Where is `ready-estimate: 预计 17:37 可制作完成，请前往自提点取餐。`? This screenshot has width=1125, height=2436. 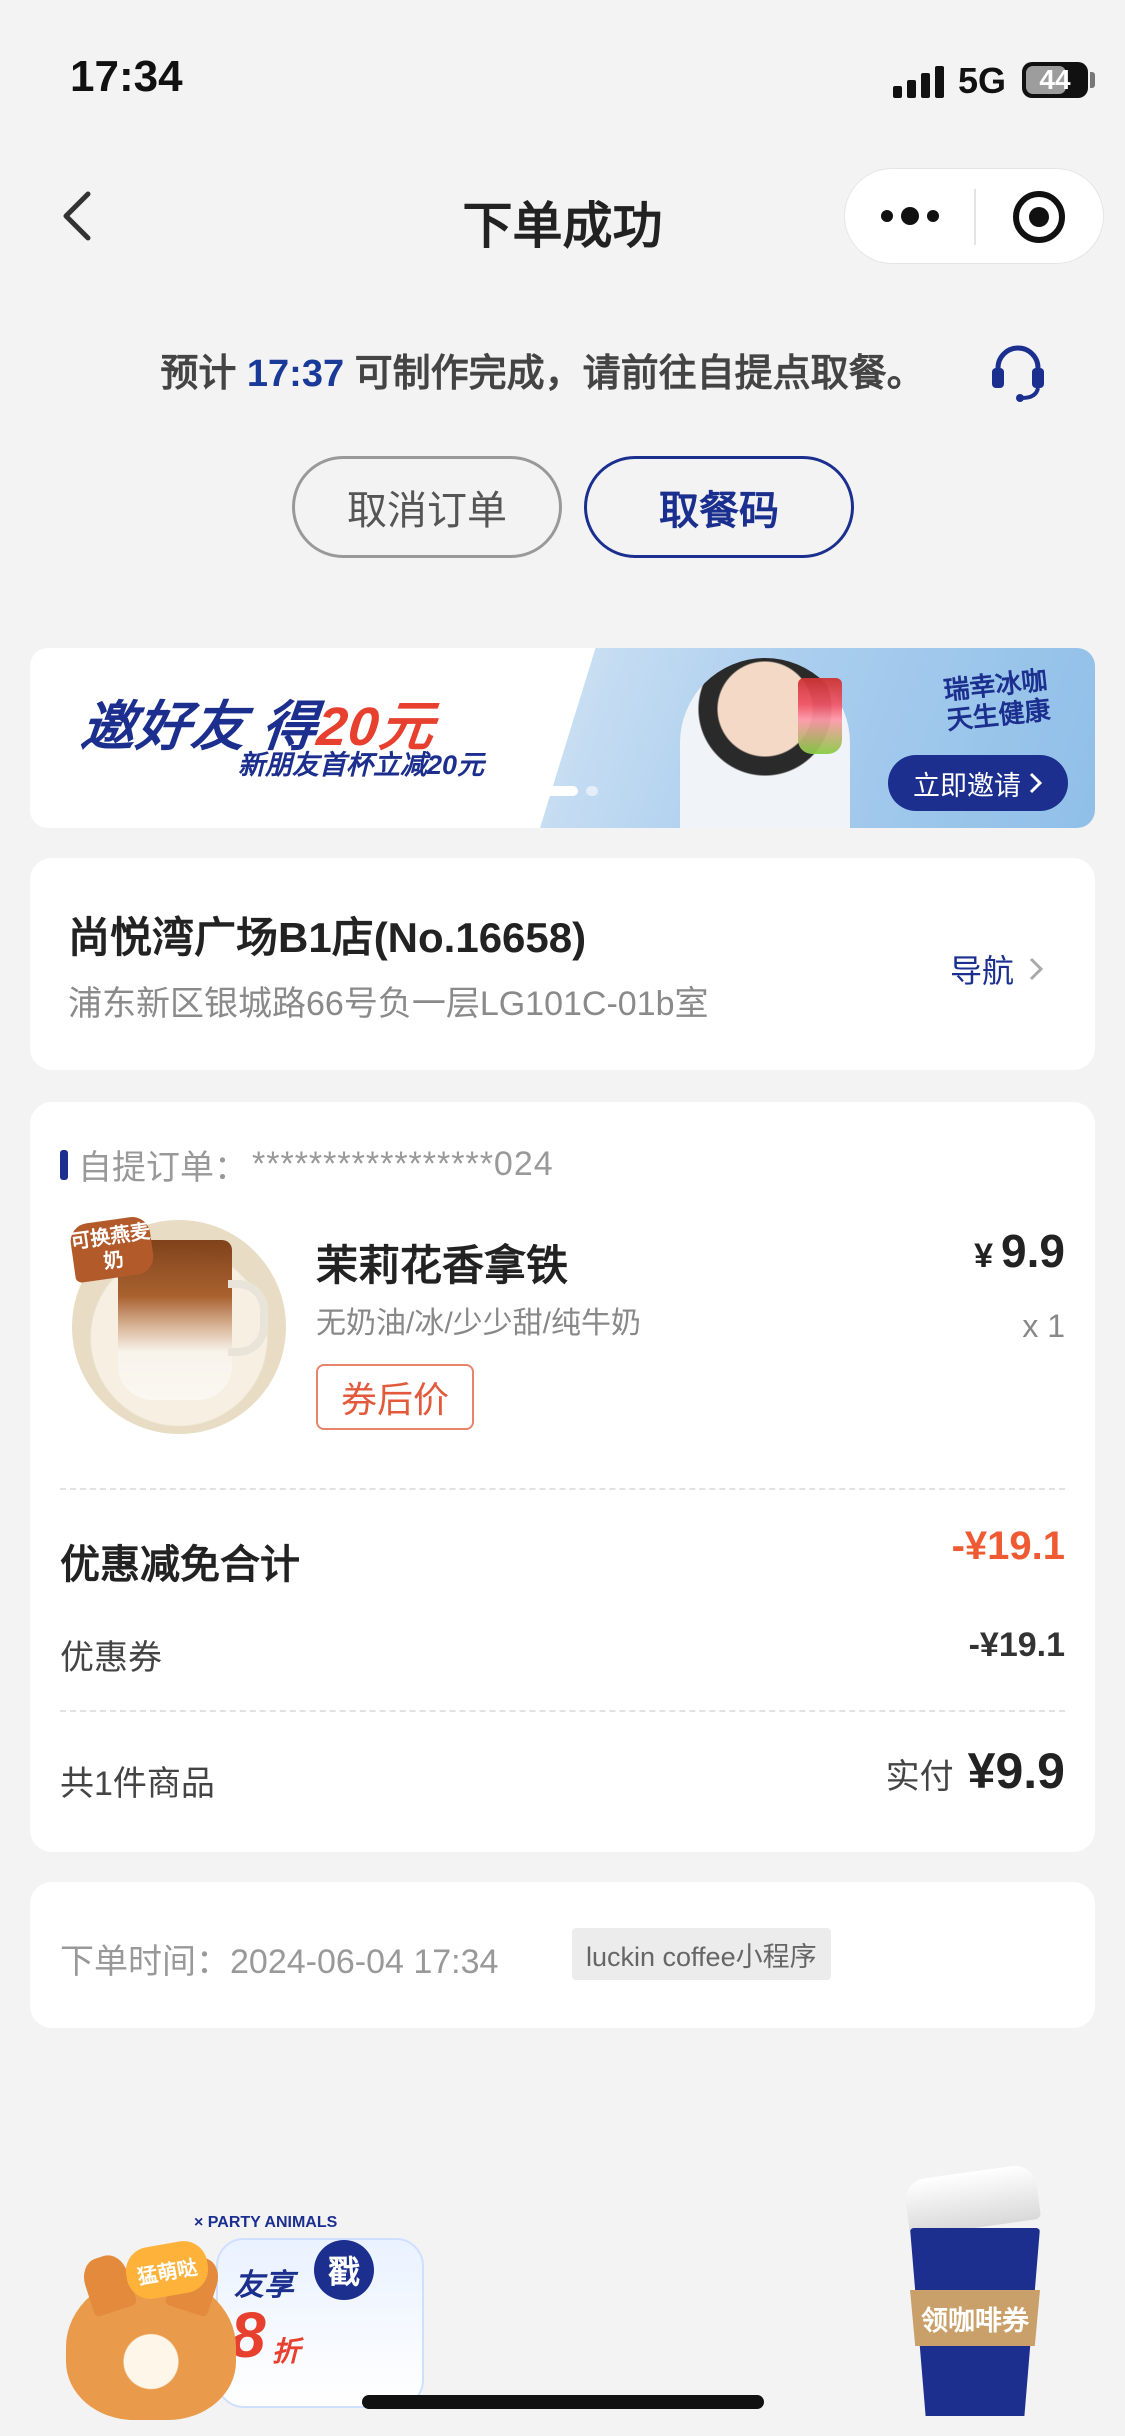
ready-estimate: 预计 17:37 可制作完成，请前往自提点取餐。 is located at coordinates (562, 369).